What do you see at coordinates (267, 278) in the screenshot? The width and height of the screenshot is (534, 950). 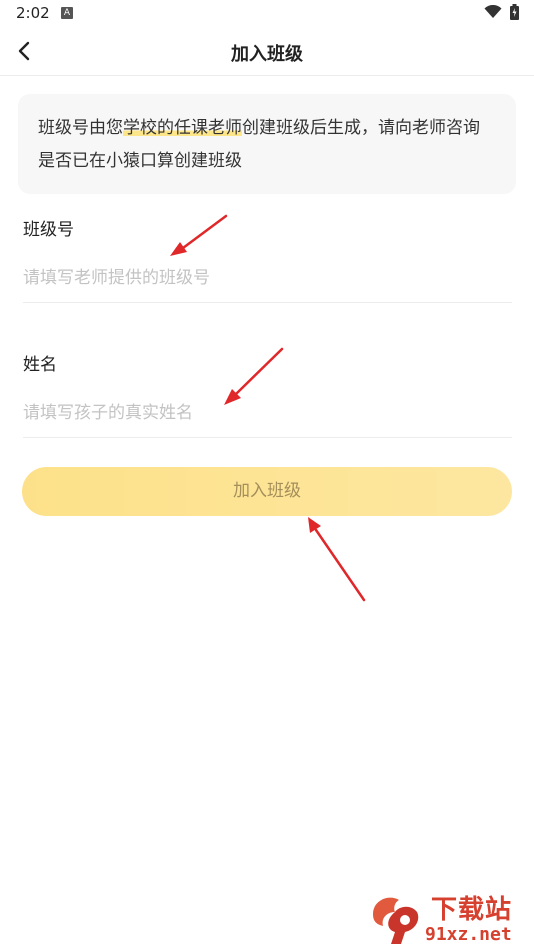 I see `class-number-input` at bounding box center [267, 278].